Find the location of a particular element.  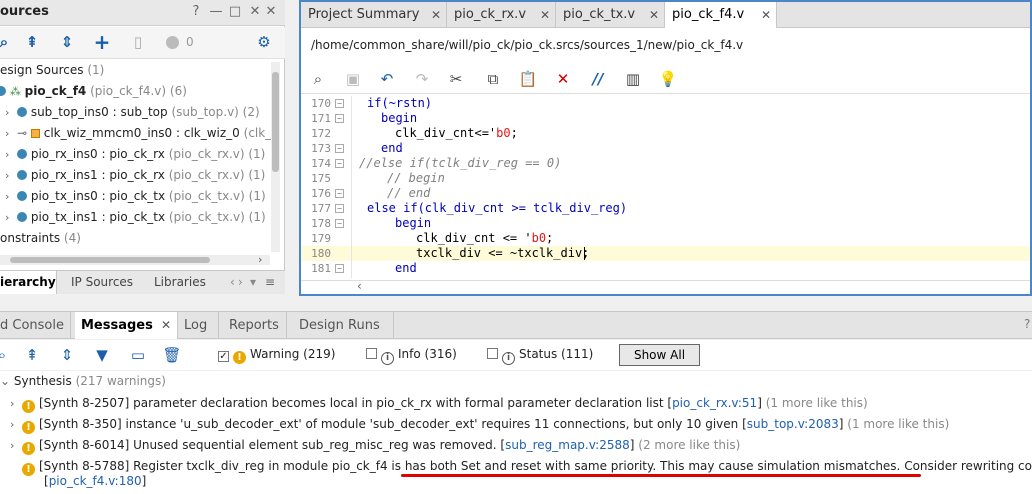

minimize-icon: — is located at coordinates (216, 13).